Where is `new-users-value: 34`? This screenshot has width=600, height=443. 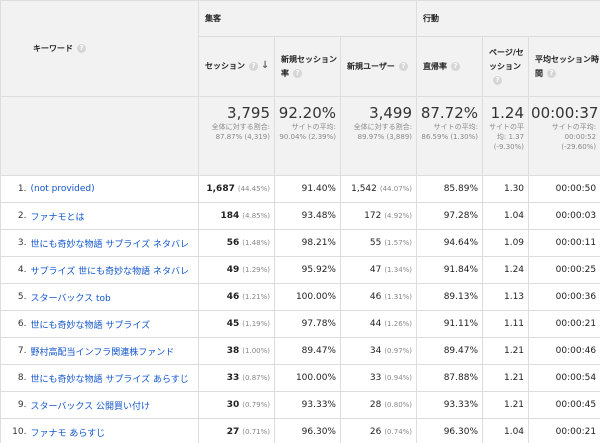 new-users-value: 34 is located at coordinates (375, 351).